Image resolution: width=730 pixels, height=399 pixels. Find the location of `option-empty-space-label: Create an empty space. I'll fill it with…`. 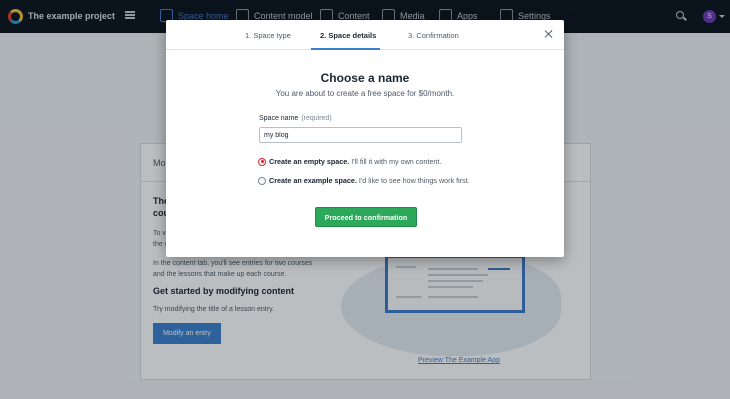

option-empty-space-label: Create an empty space. I'll fill it with… is located at coordinates (355, 161).